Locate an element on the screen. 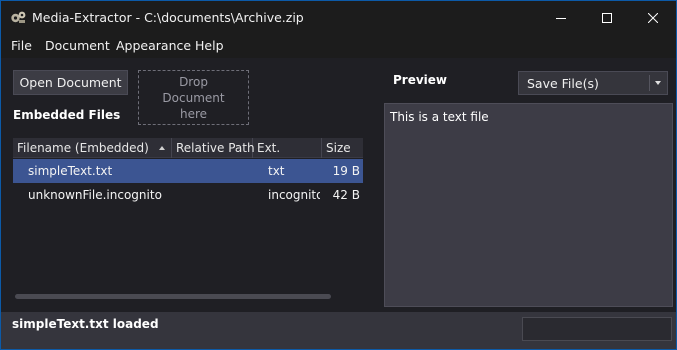  save-files-dropdown: Save File(s) is located at coordinates (593, 83).